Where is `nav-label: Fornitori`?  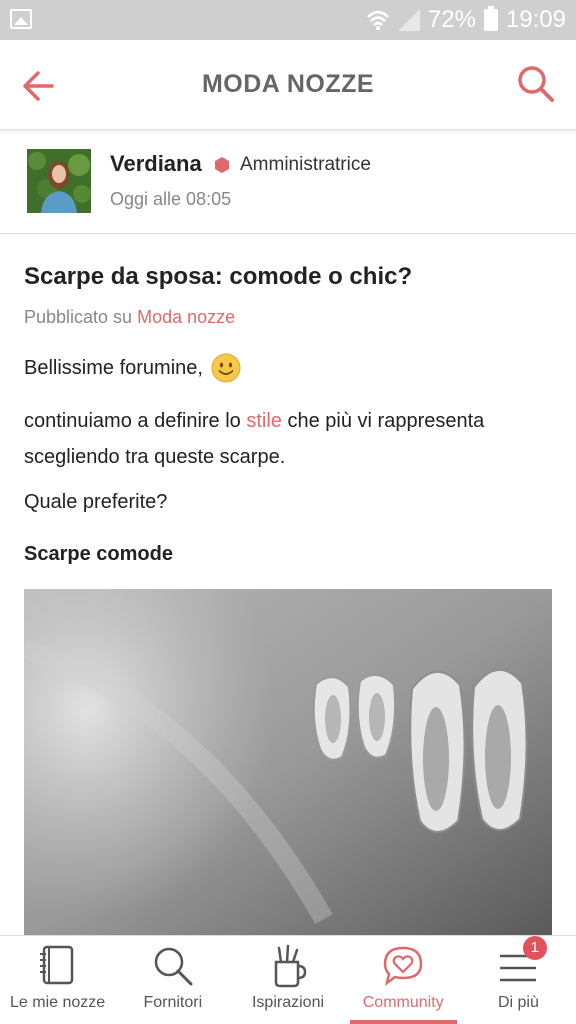
nav-label: Fornitori is located at coordinates (173, 1002).